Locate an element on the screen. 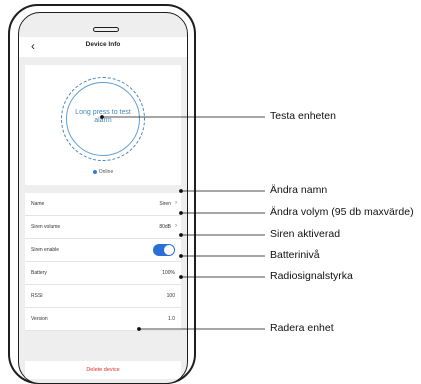 This screenshot has height=384, width=421. annotation-rssi: Radiosignalstyrka is located at coordinates (311, 276).